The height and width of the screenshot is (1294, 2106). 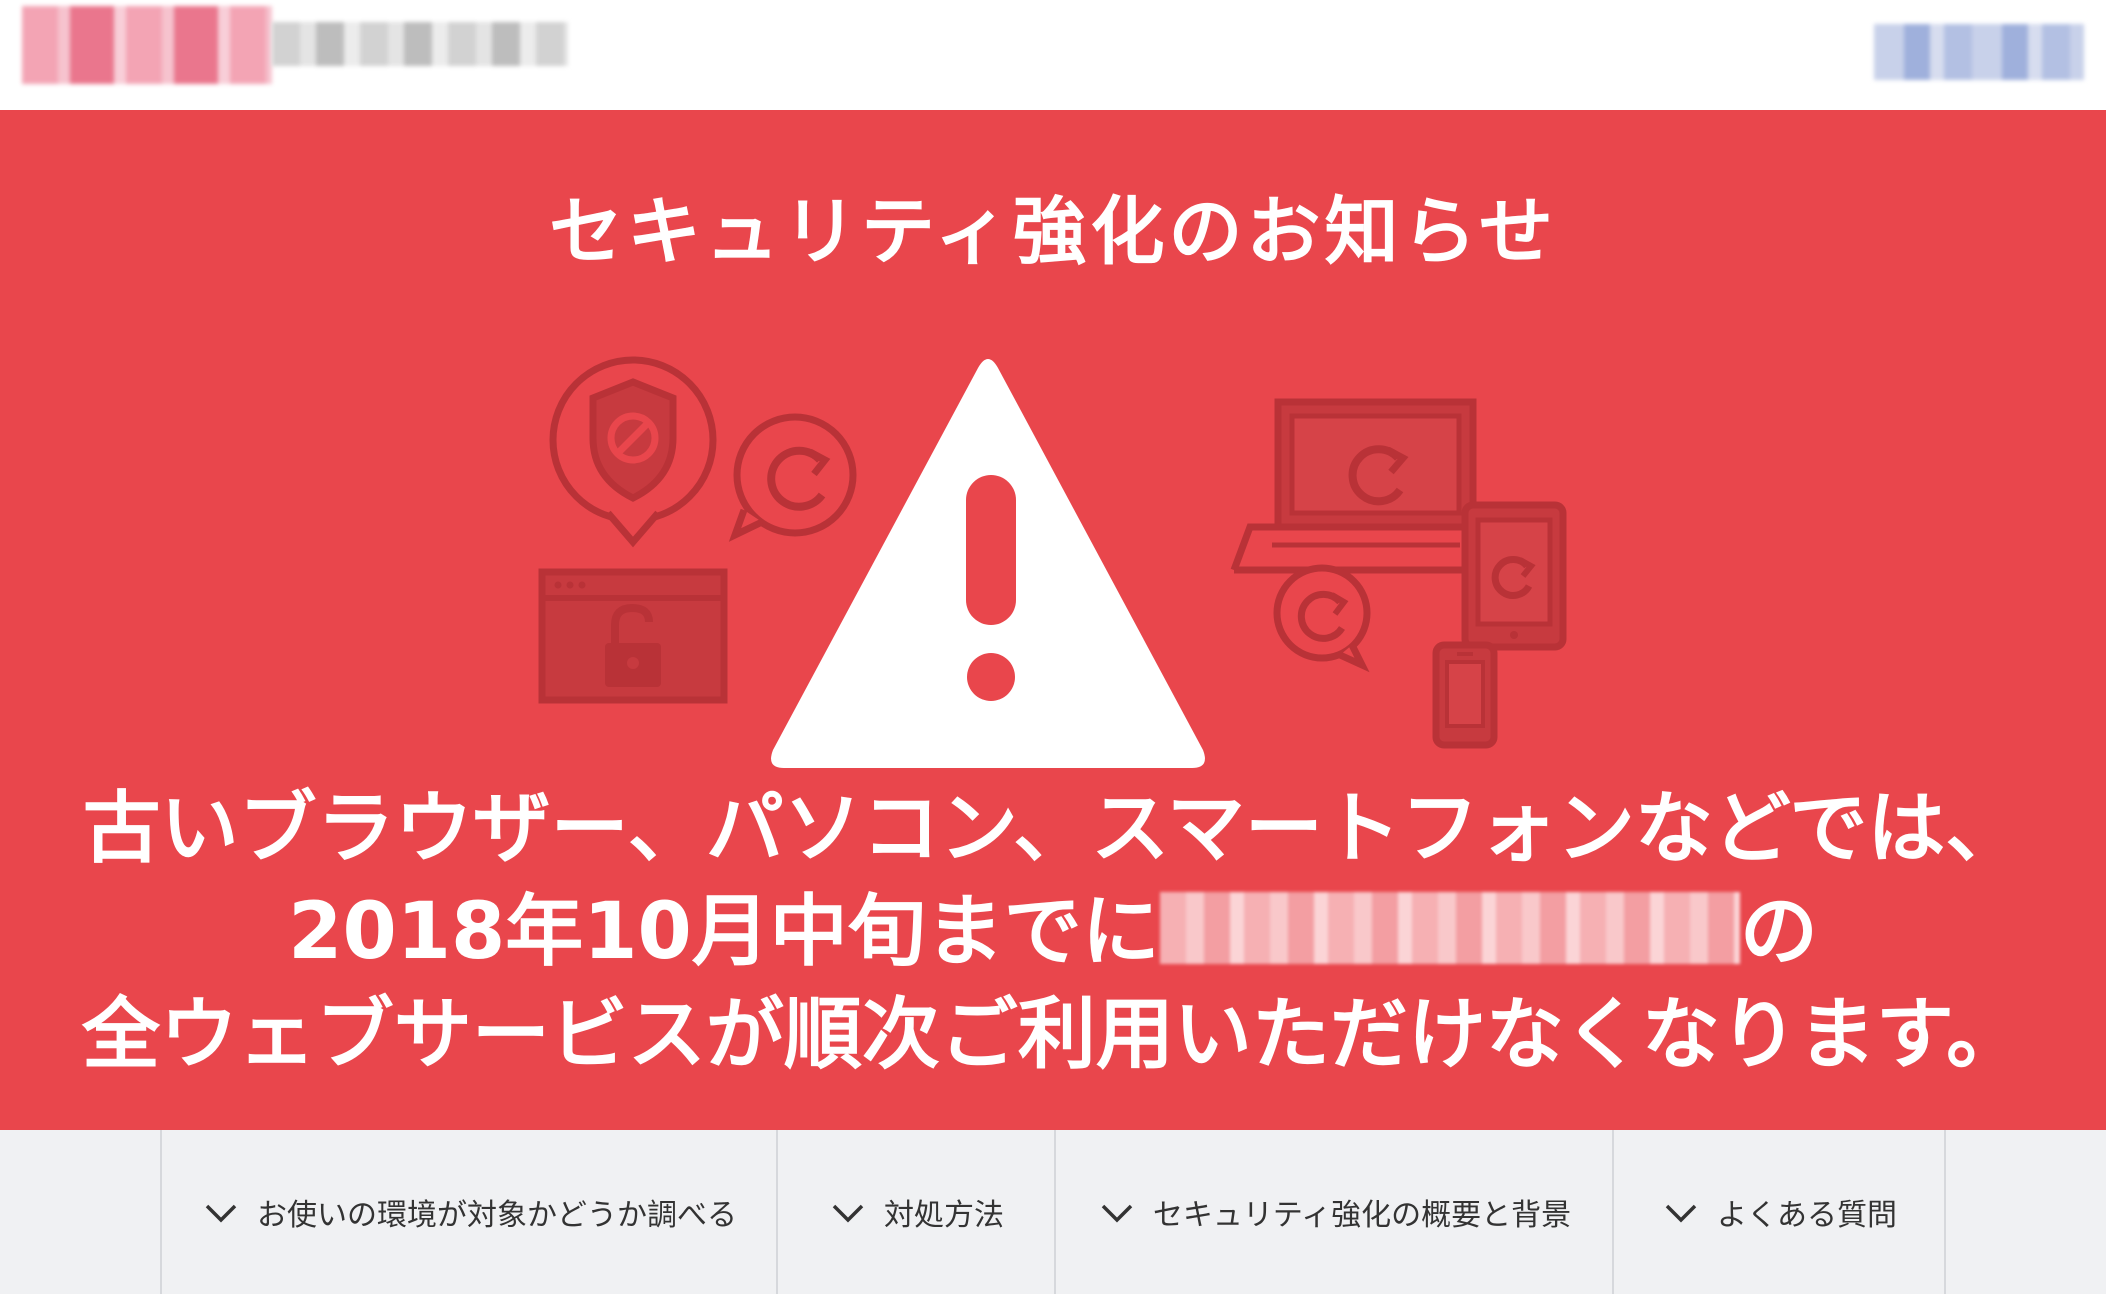 What do you see at coordinates (147, 45) in the screenshot?
I see `site-logo-redacted` at bounding box center [147, 45].